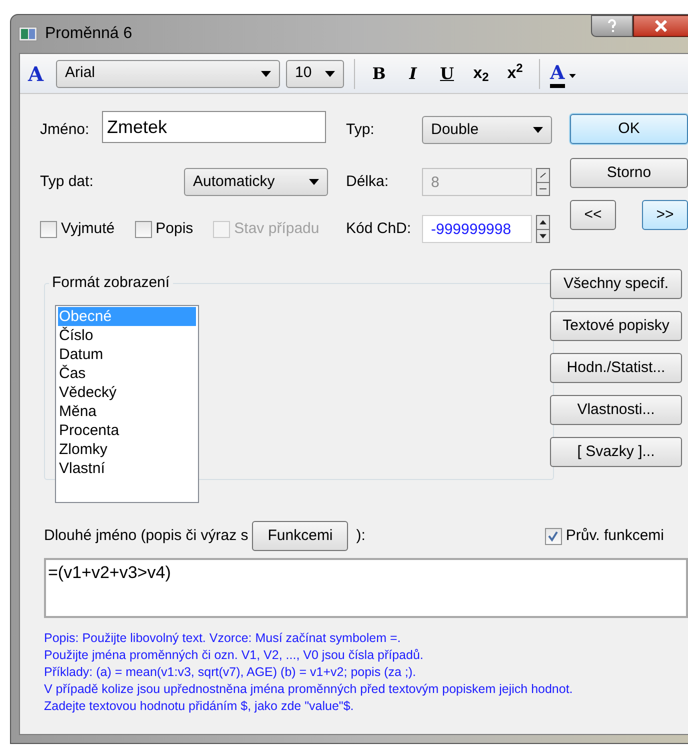 Image resolution: width=688 pixels, height=756 pixels. Describe the element at coordinates (127, 373) in the screenshot. I see `list-item: Čas` at that location.